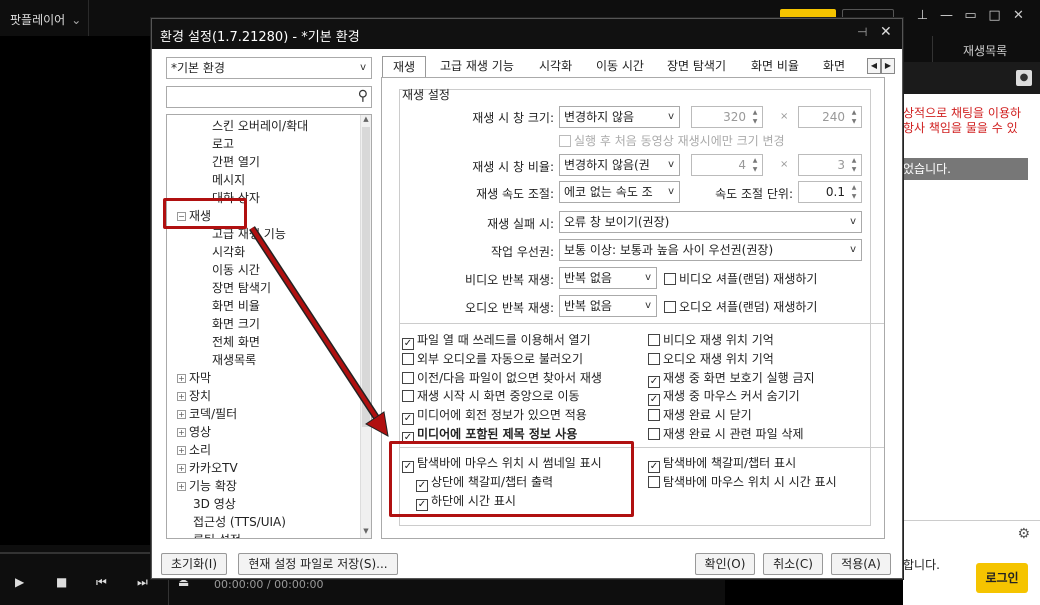 The width and height of the screenshot is (1040, 605). Describe the element at coordinates (619, 117) in the screenshot. I see `window-size-combo: 변경하지 않음 v` at that location.